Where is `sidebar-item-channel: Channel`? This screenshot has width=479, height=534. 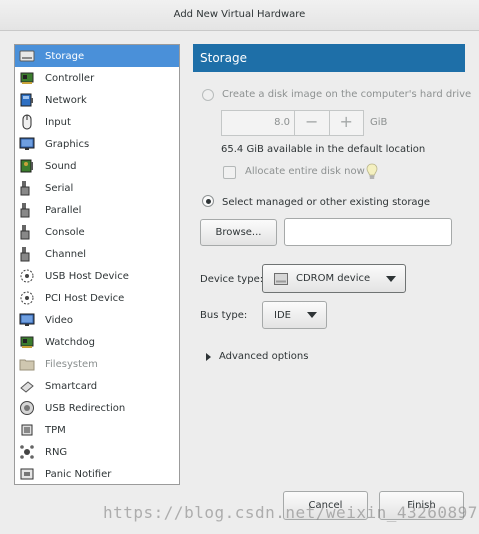 sidebar-item-channel: Channel is located at coordinates (97, 254).